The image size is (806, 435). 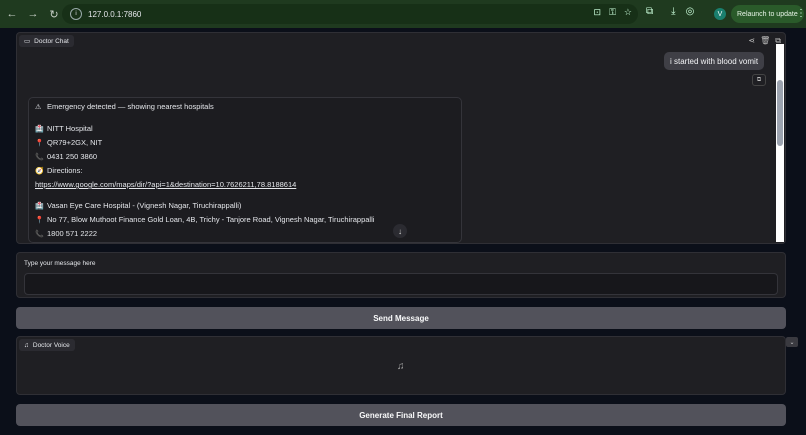 I want to click on install-app-icon: ⊡, so click(x=598, y=12).